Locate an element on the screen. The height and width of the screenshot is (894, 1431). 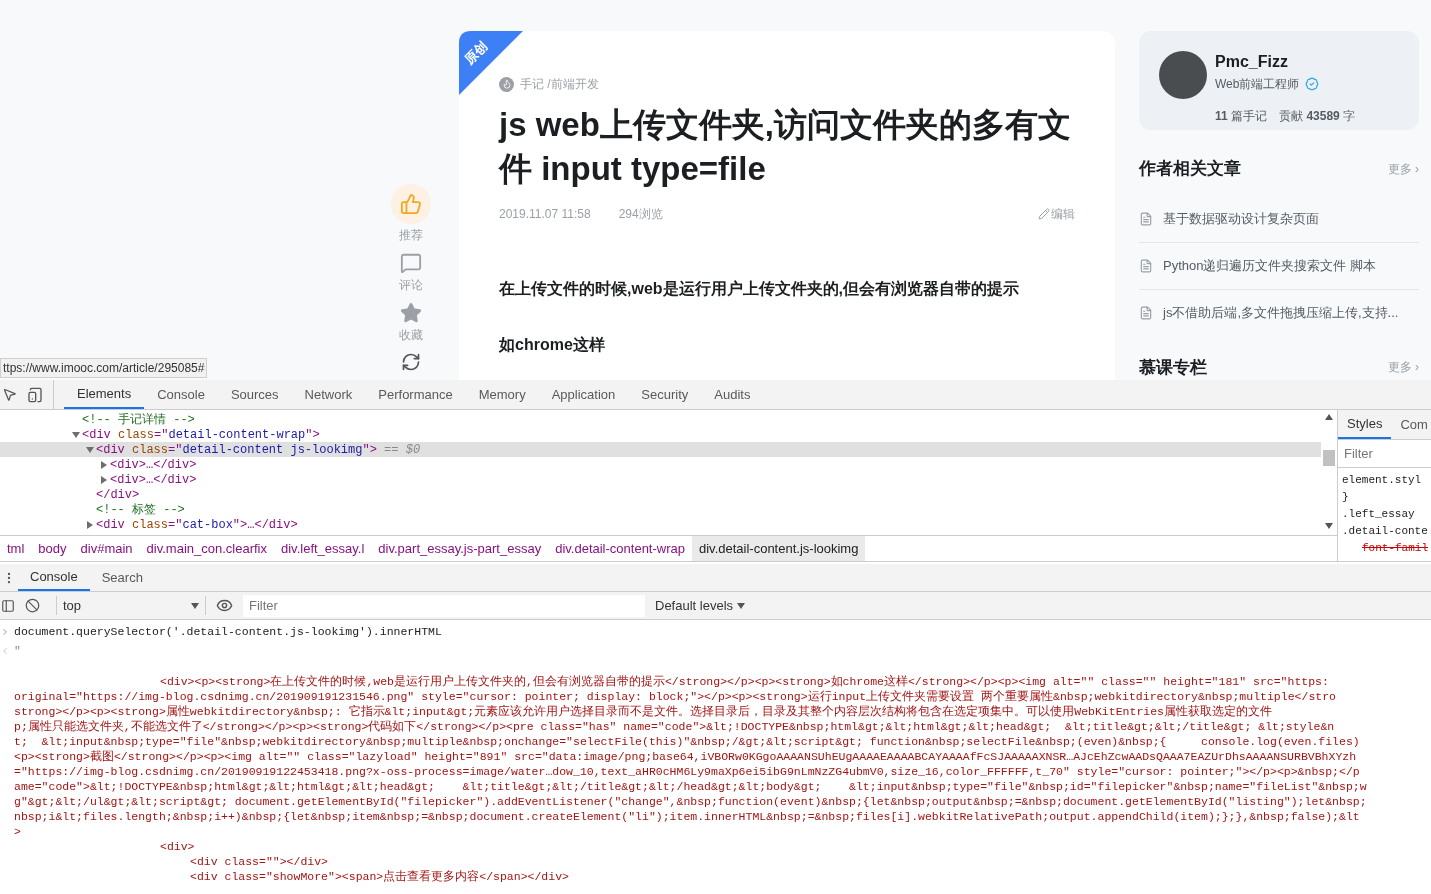
section-title: 作者相关文章 is located at coordinates (1190, 169).